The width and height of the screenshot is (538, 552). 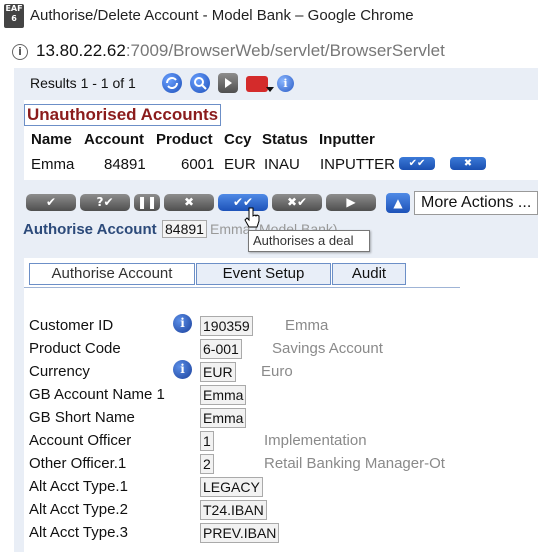 What do you see at coordinates (369, 274) in the screenshot?
I see `tab-audit: Audit` at bounding box center [369, 274].